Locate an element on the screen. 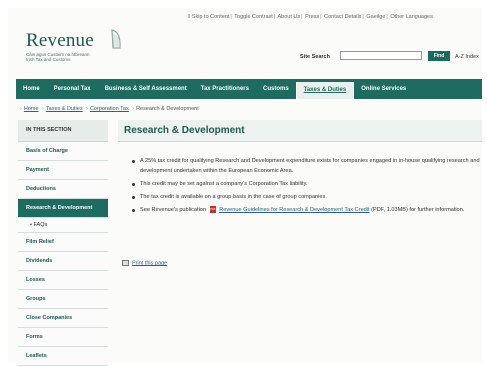  printer-icon is located at coordinates (125, 263).